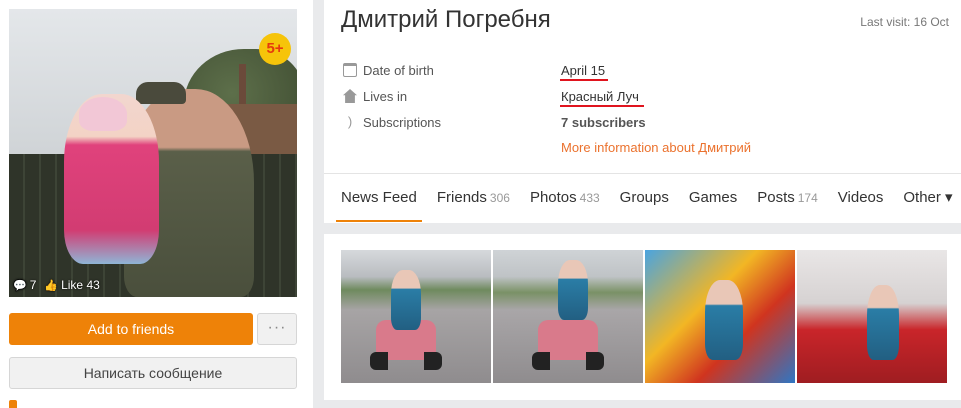 This screenshot has height=408, width=961. I want to click on more-options-button: ···, so click(277, 329).